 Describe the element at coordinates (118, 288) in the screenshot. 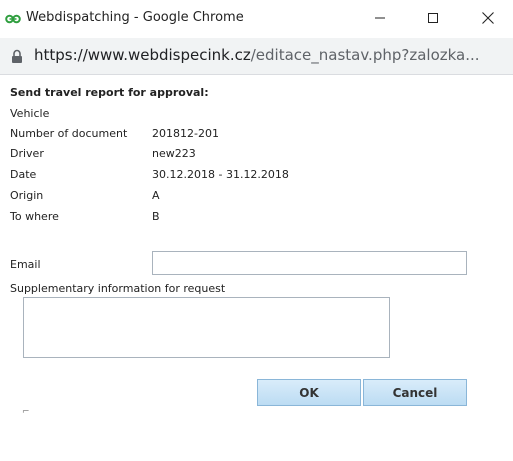

I see `supplementary-info-label: Supplementary information for request` at that location.